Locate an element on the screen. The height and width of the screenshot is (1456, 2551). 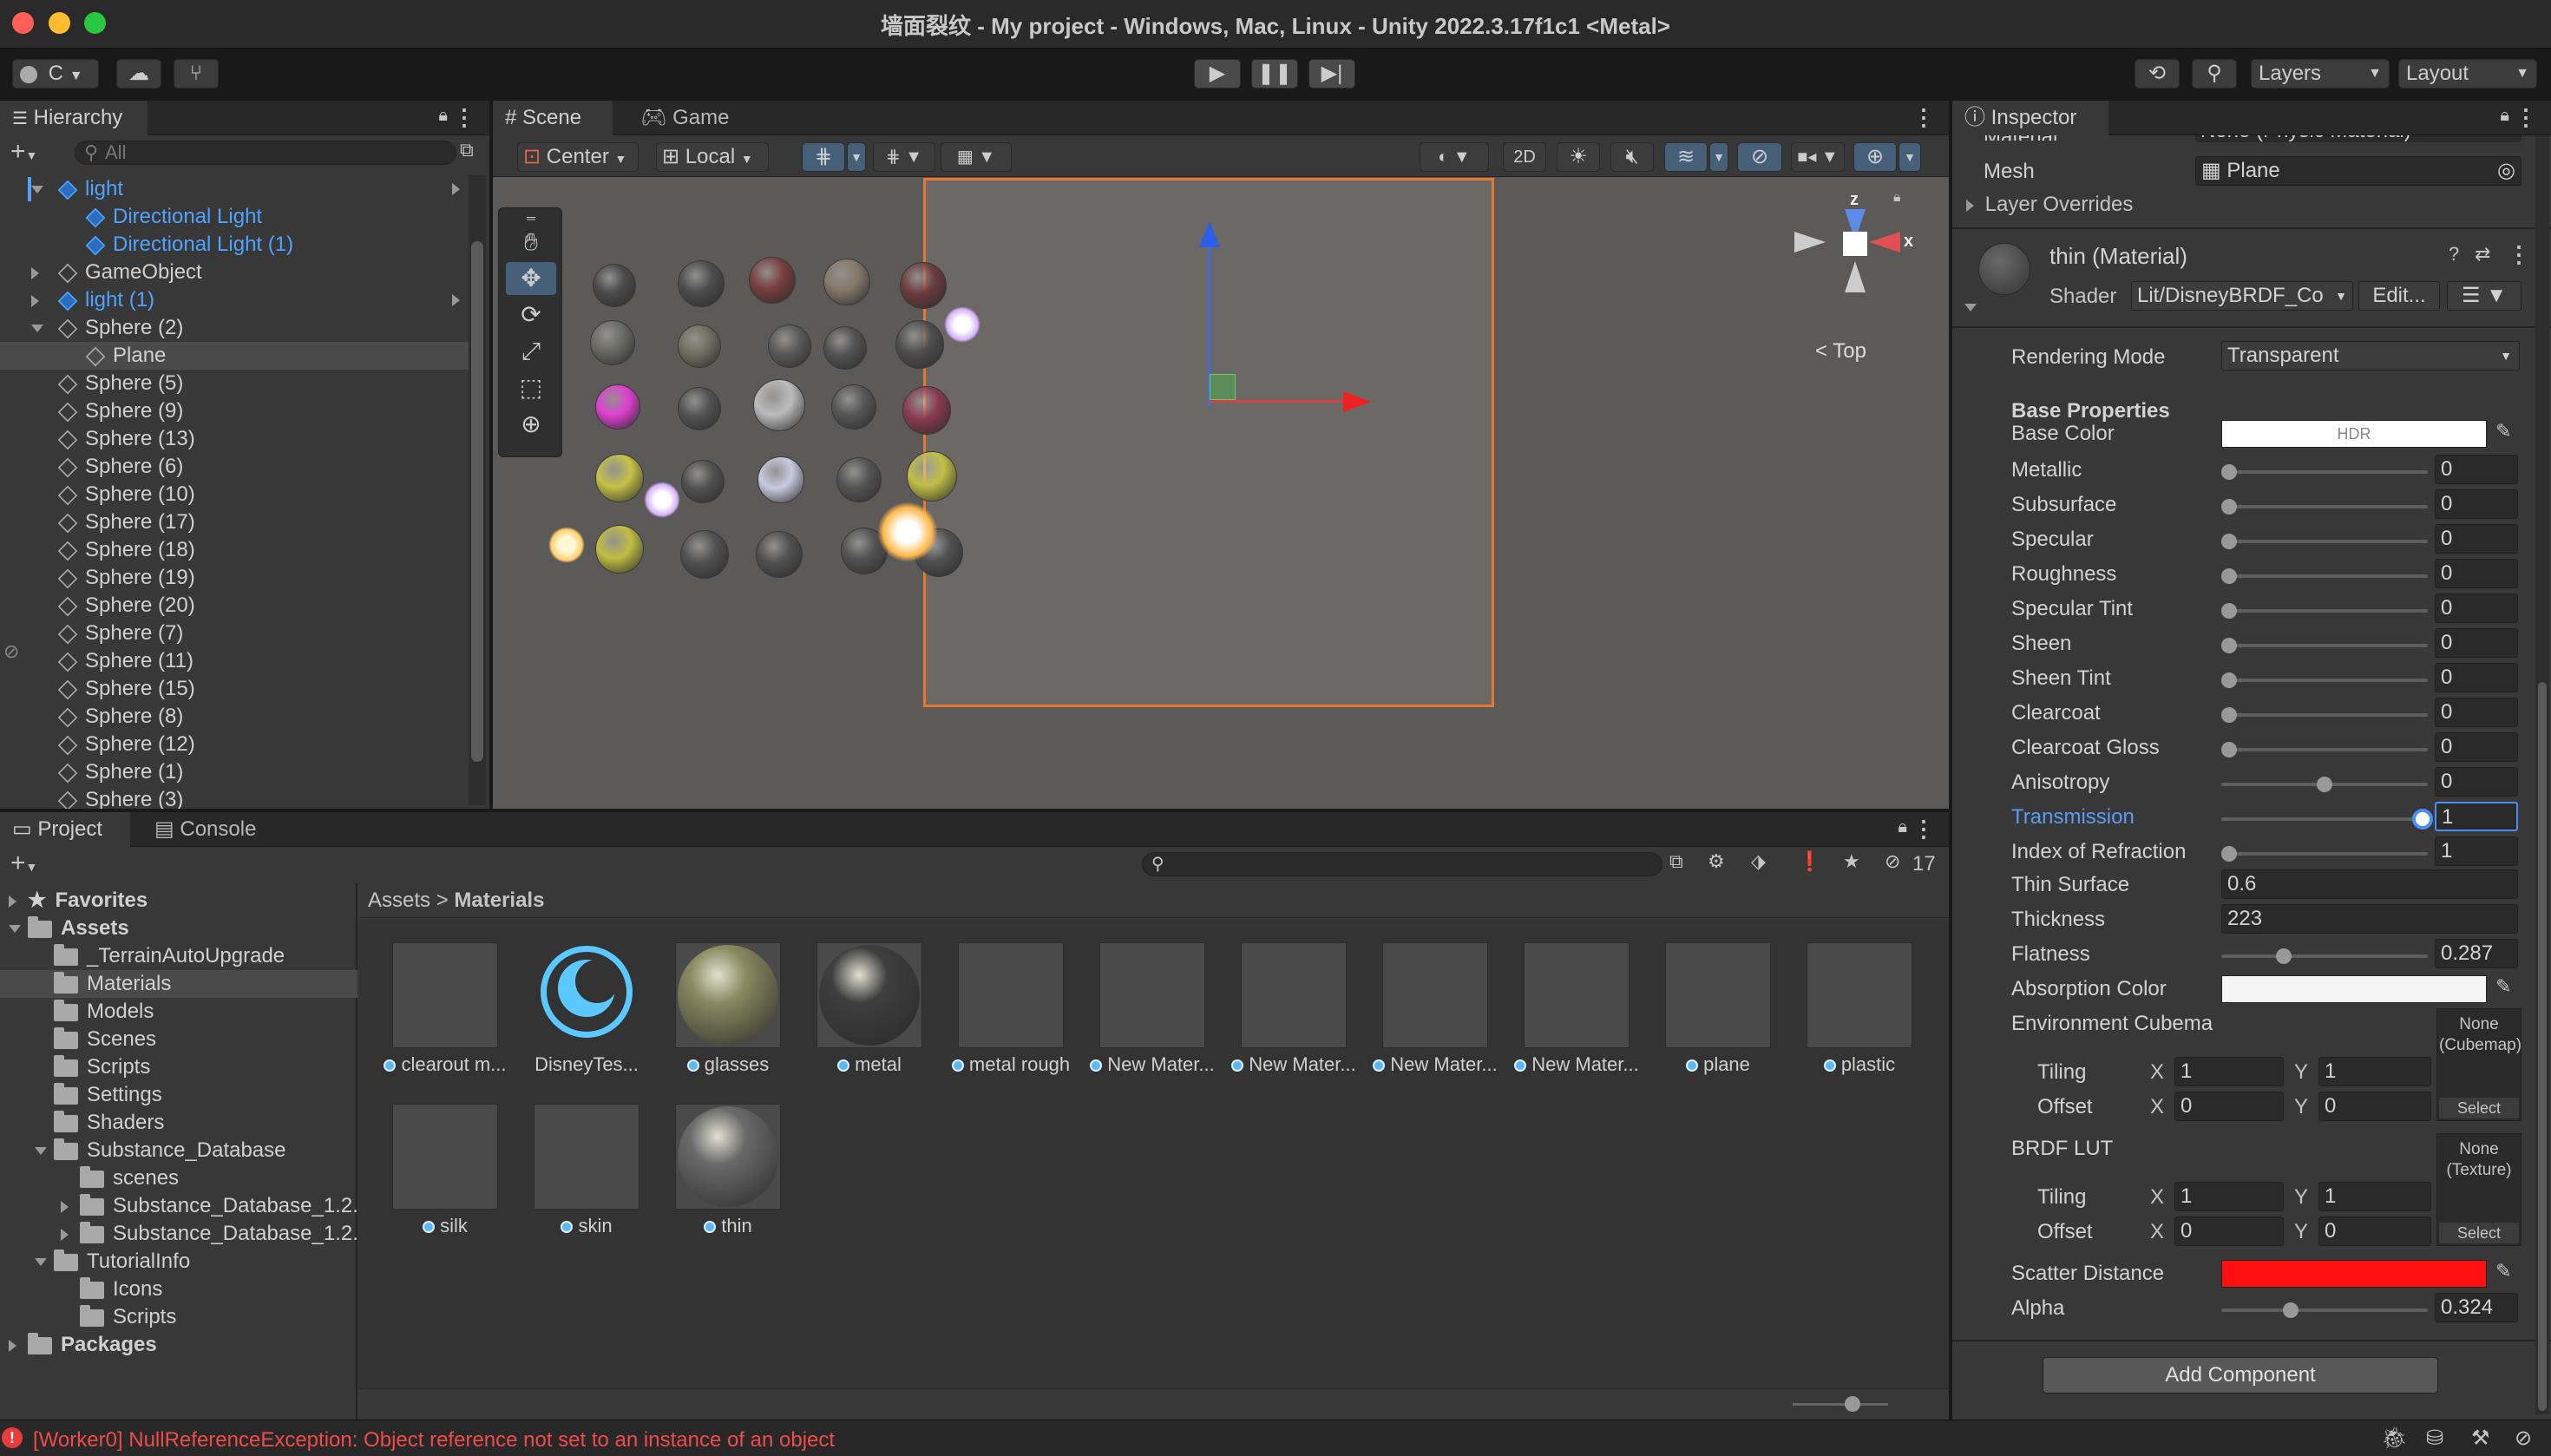
asset-item: thin is located at coordinates (728, 1170).